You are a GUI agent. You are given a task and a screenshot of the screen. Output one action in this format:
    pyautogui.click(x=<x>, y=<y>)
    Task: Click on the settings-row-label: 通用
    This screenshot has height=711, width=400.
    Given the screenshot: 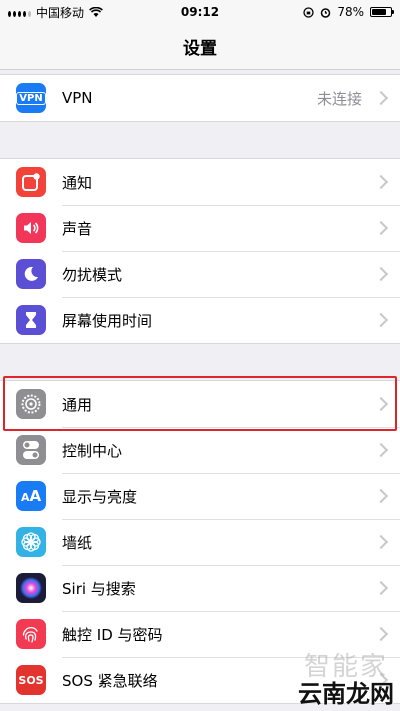 What is the action you would take?
    pyautogui.click(x=77, y=404)
    